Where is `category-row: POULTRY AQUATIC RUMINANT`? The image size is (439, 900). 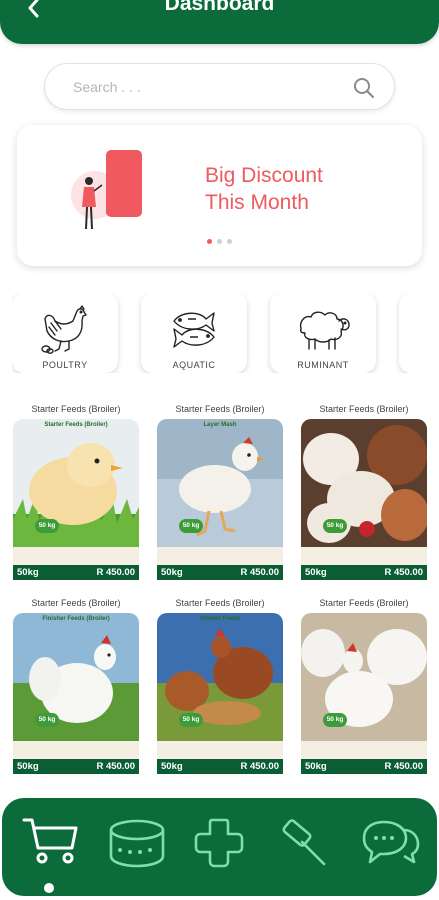
category-row: POULTRY AQUATIC RUMINANT is located at coordinates (225, 333).